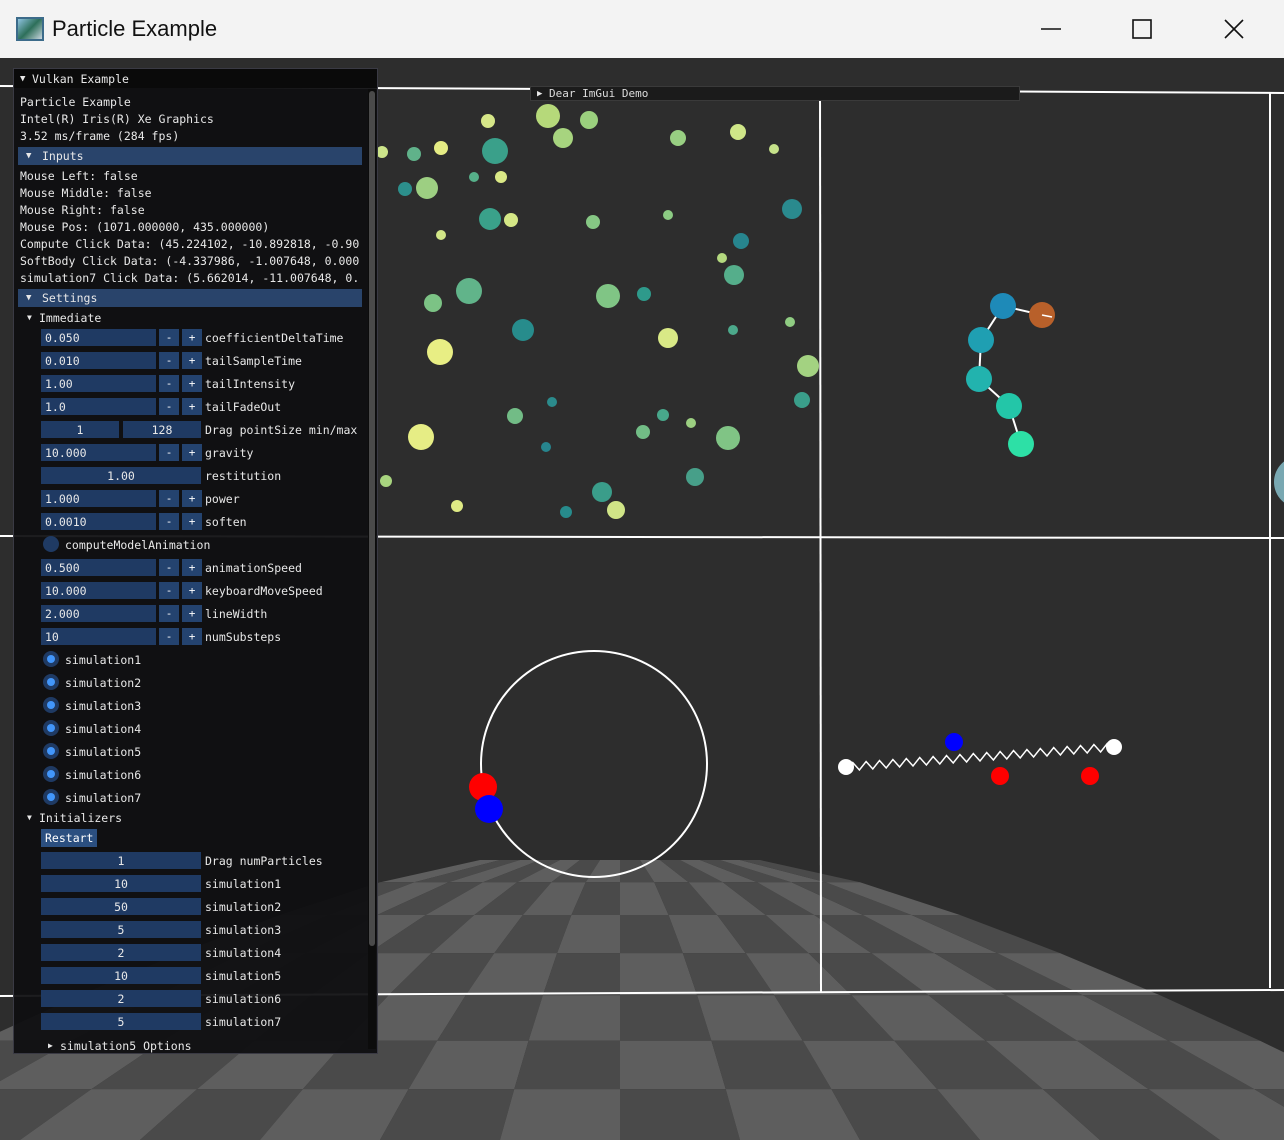 The image size is (1284, 1140). I want to click on restitution-drag: 1.00, so click(121, 475).